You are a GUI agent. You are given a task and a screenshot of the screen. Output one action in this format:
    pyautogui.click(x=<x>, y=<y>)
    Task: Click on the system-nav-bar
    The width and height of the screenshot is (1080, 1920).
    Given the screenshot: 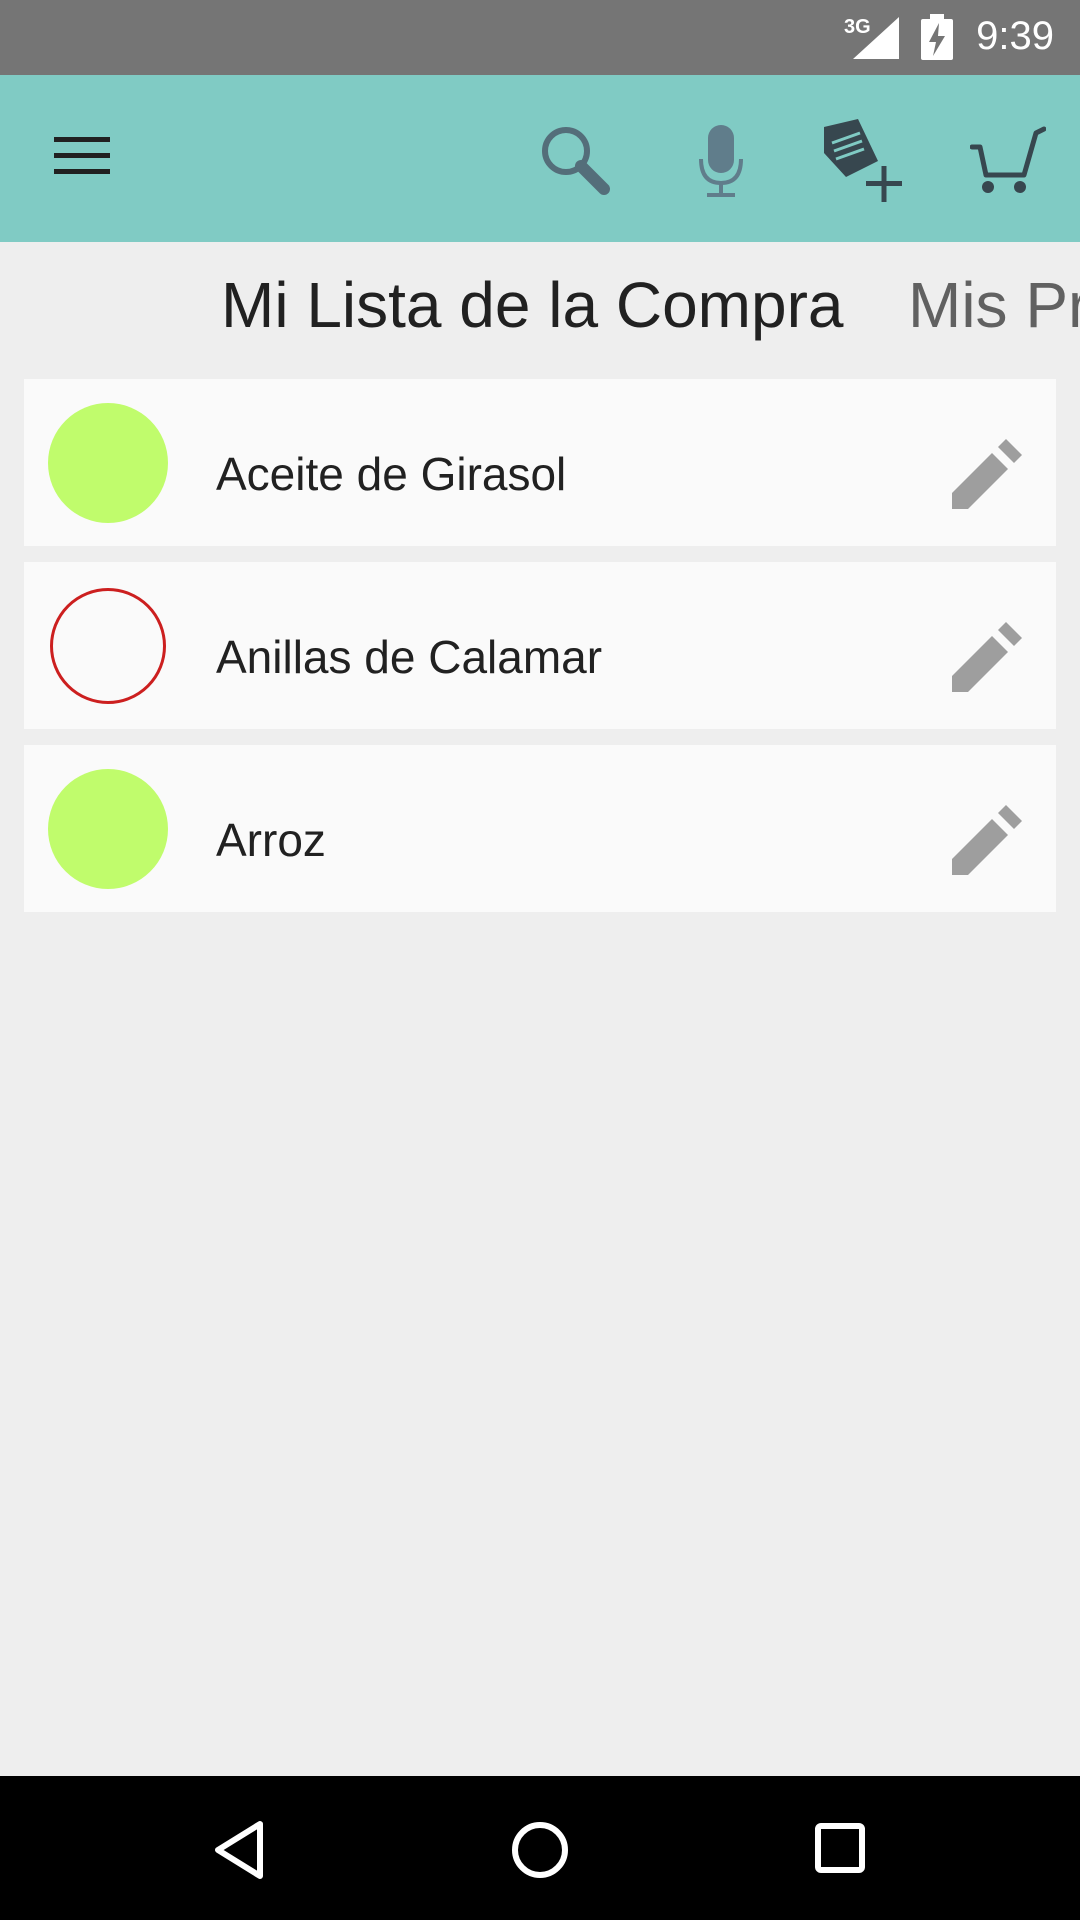 What is the action you would take?
    pyautogui.click(x=540, y=1848)
    